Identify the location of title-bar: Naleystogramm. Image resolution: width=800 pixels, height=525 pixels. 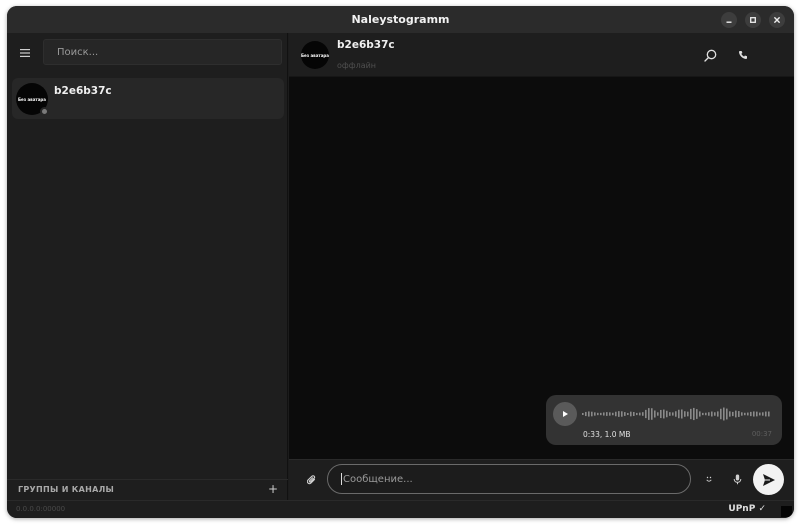
(400, 19).